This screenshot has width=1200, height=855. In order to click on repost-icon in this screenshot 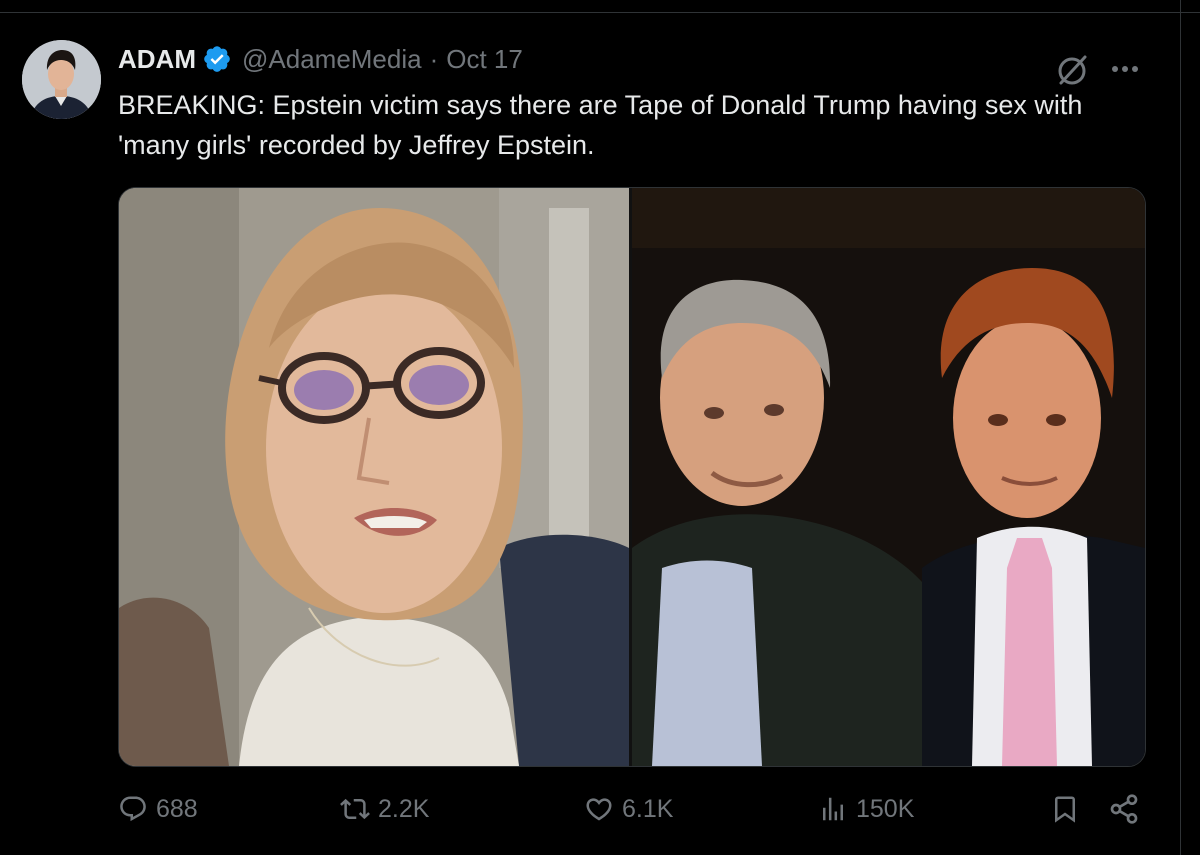, I will do `click(355, 809)`.